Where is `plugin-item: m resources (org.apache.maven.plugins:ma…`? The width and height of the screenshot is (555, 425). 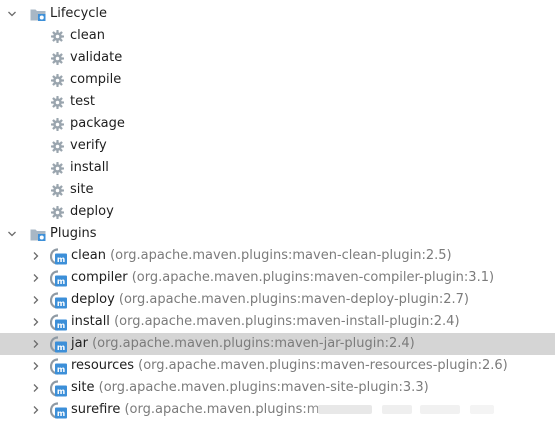
plugin-item: m resources (org.apache.maven.plugins:ma… is located at coordinates (277, 366).